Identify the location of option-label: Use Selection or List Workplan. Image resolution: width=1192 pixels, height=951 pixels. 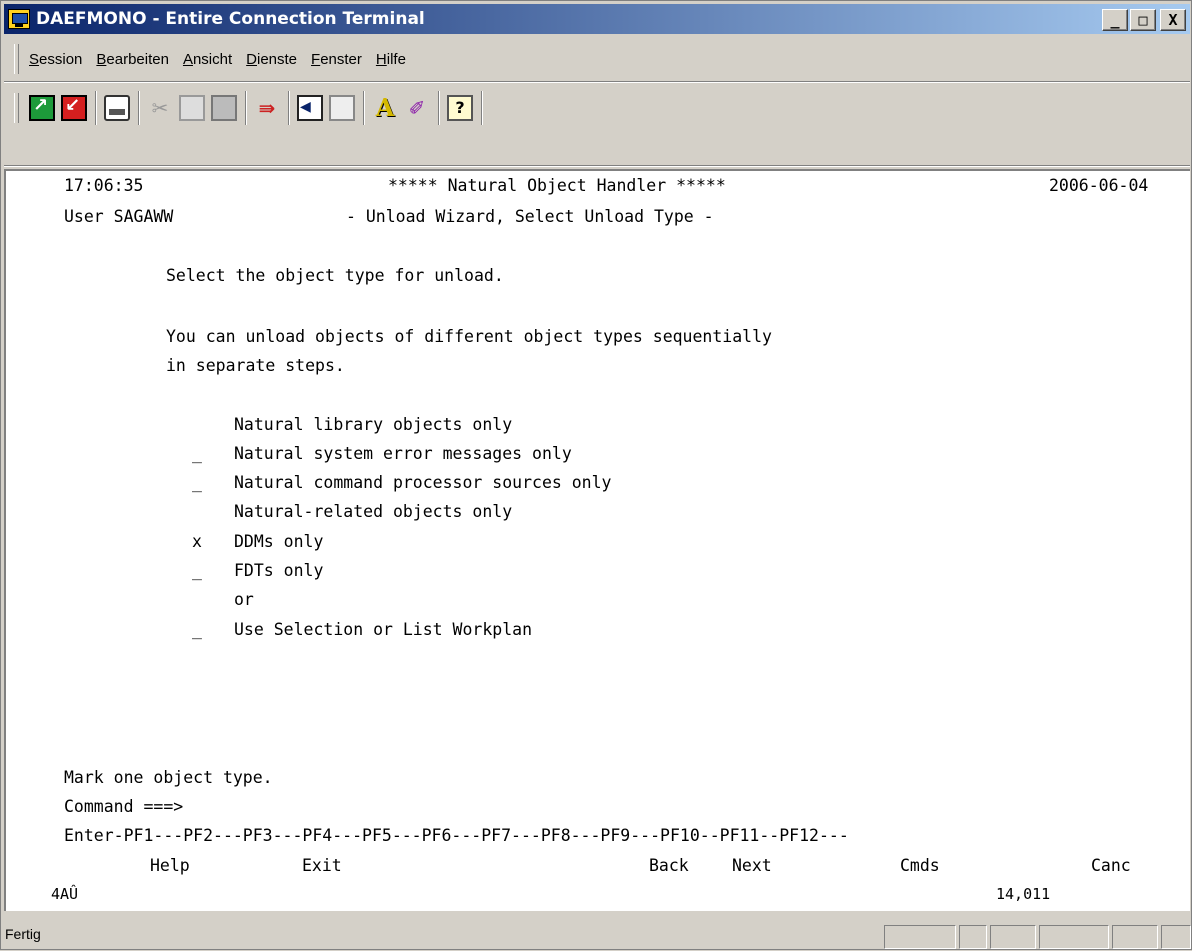
(383, 629).